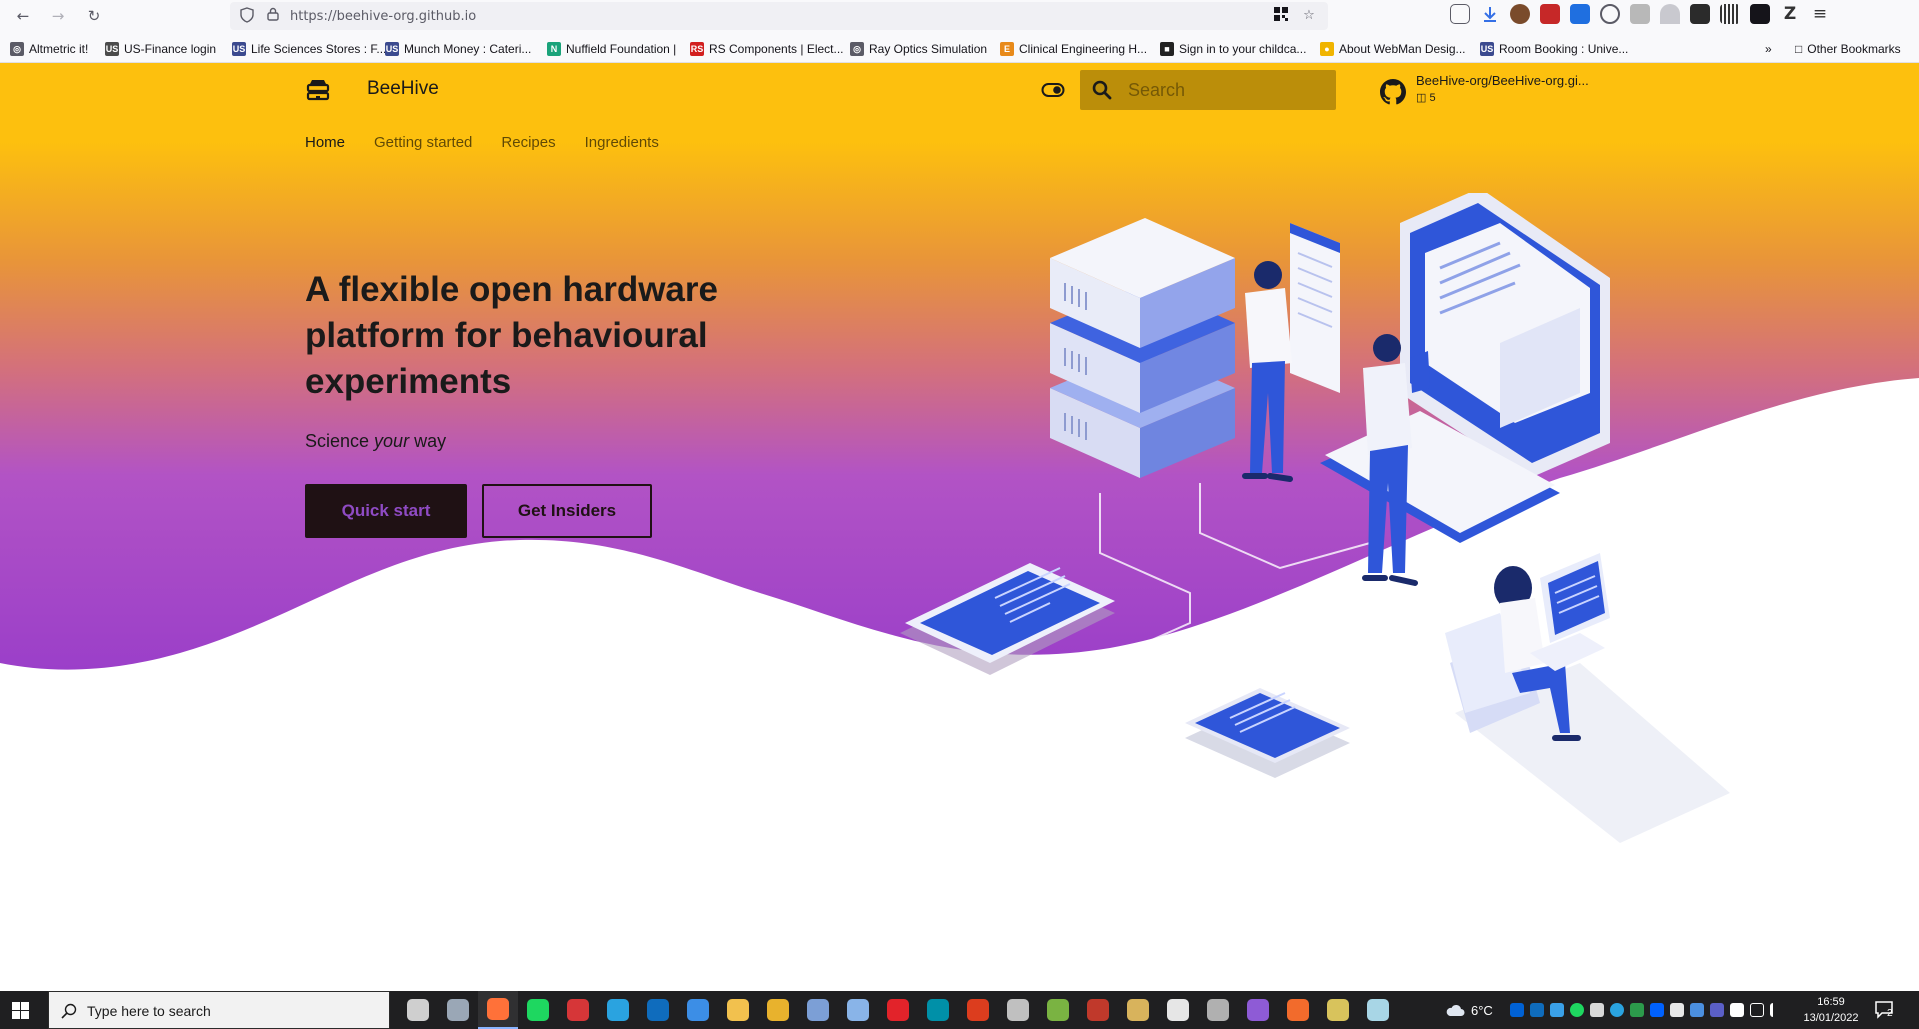 This screenshot has width=1919, height=1029. What do you see at coordinates (1657, 1010) in the screenshot?
I see `dropbox-tray-icon` at bounding box center [1657, 1010].